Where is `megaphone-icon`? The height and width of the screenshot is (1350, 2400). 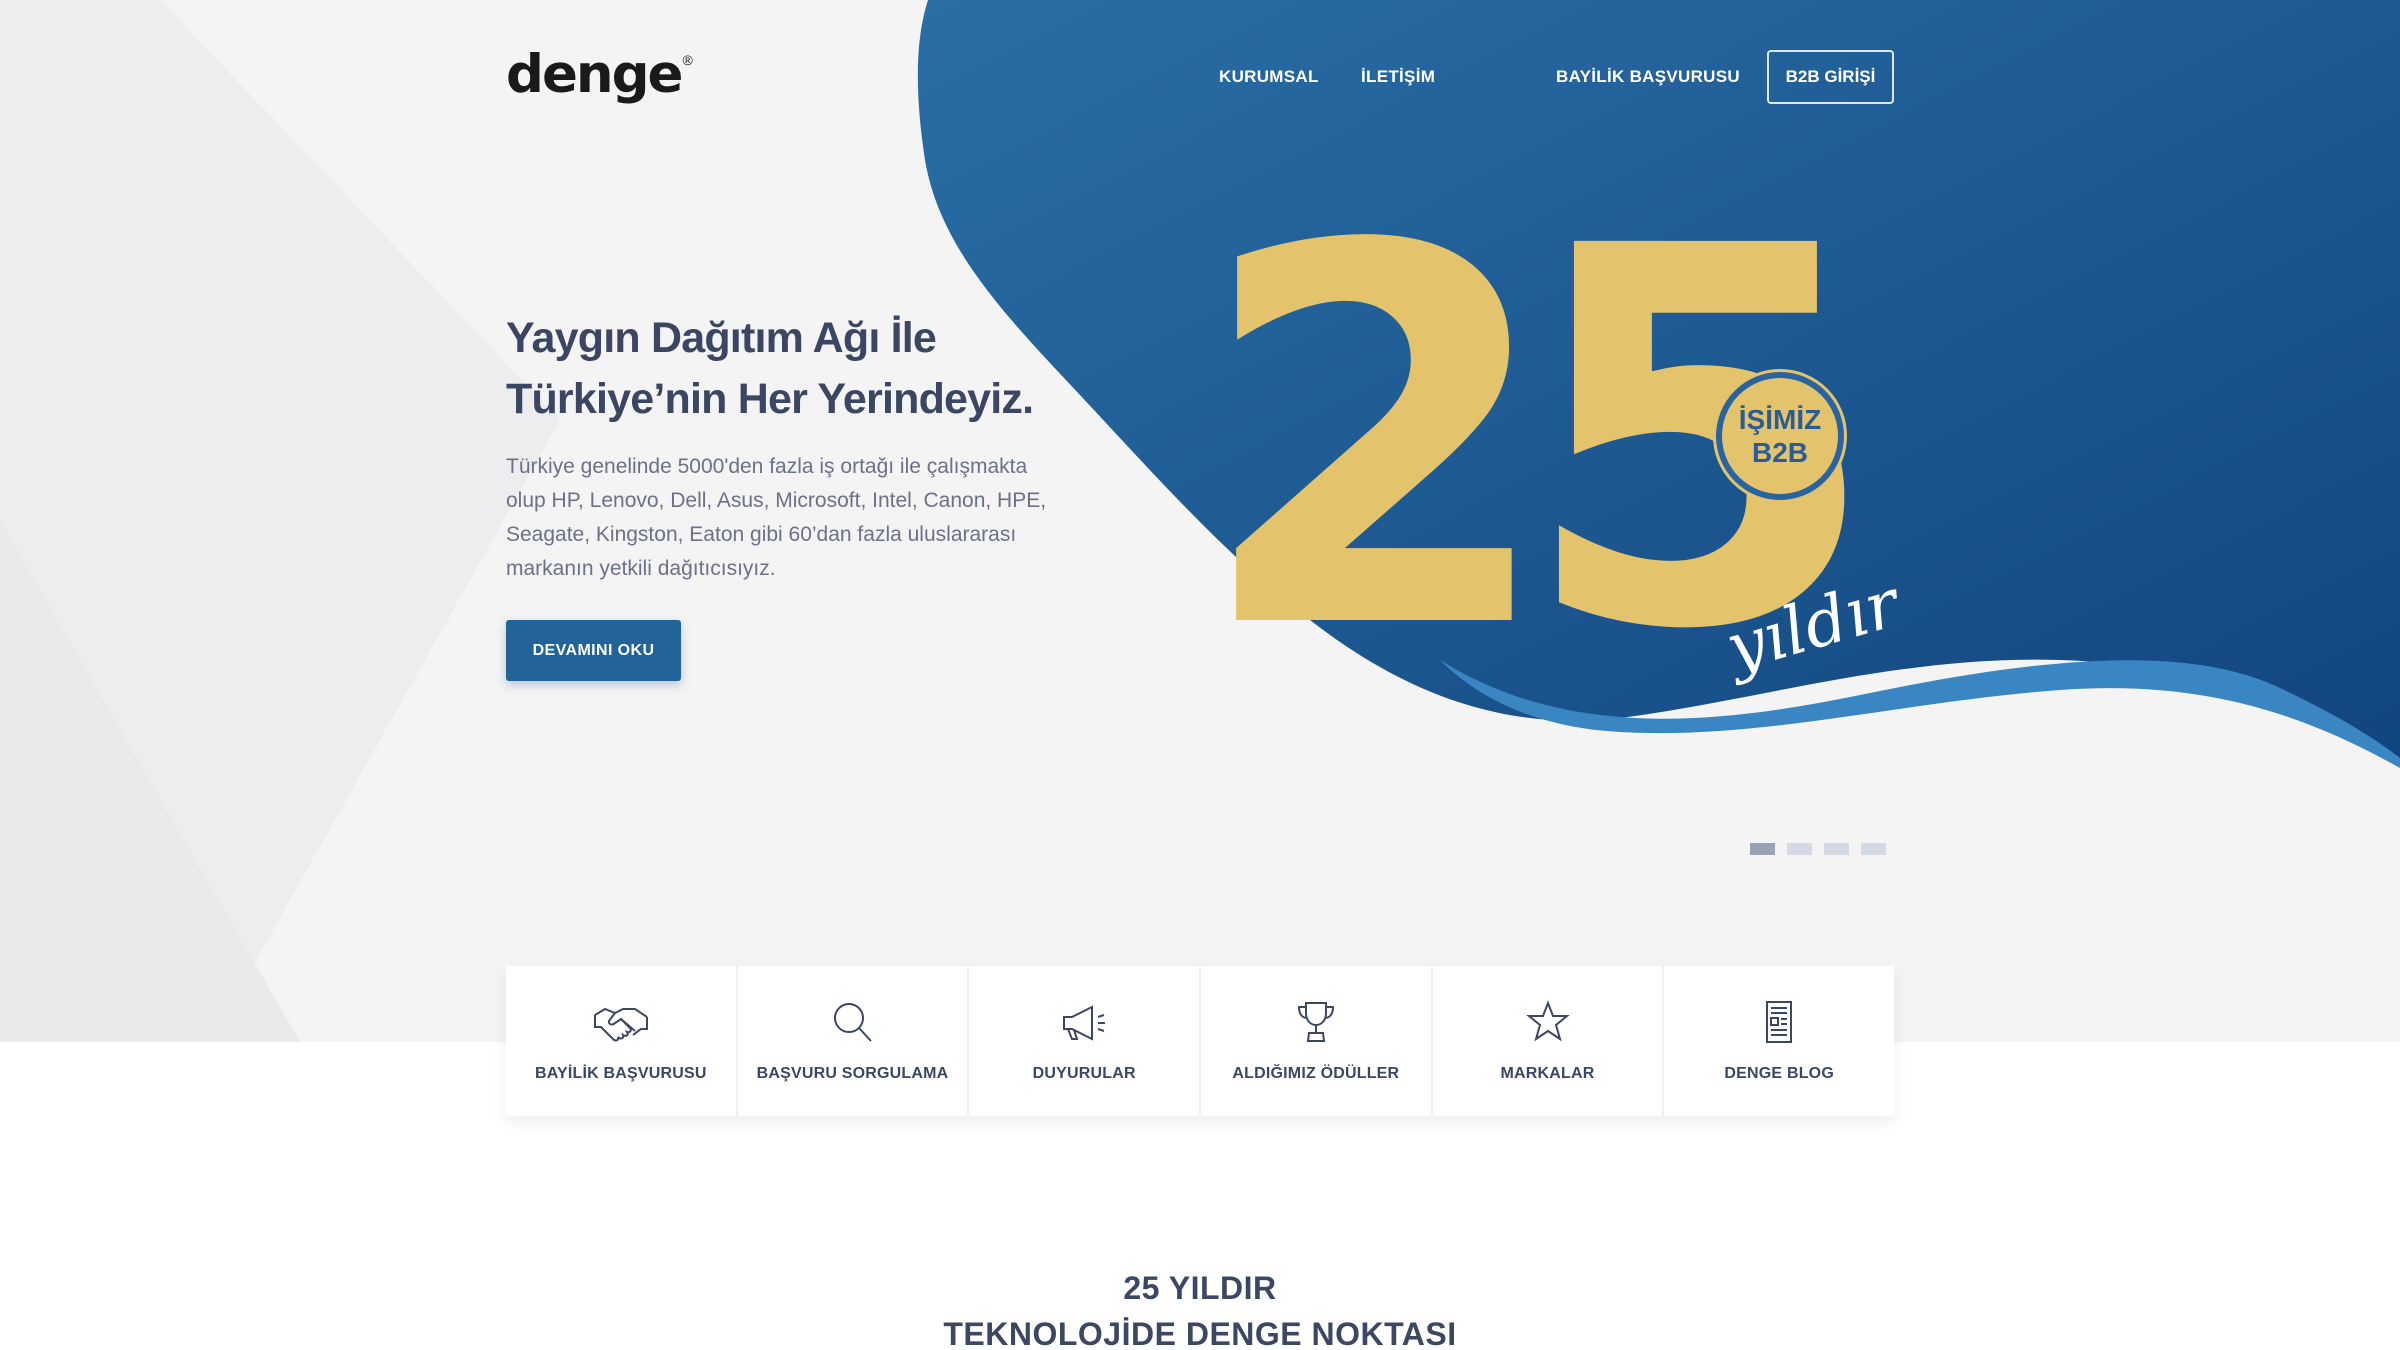 megaphone-icon is located at coordinates (1084, 1023).